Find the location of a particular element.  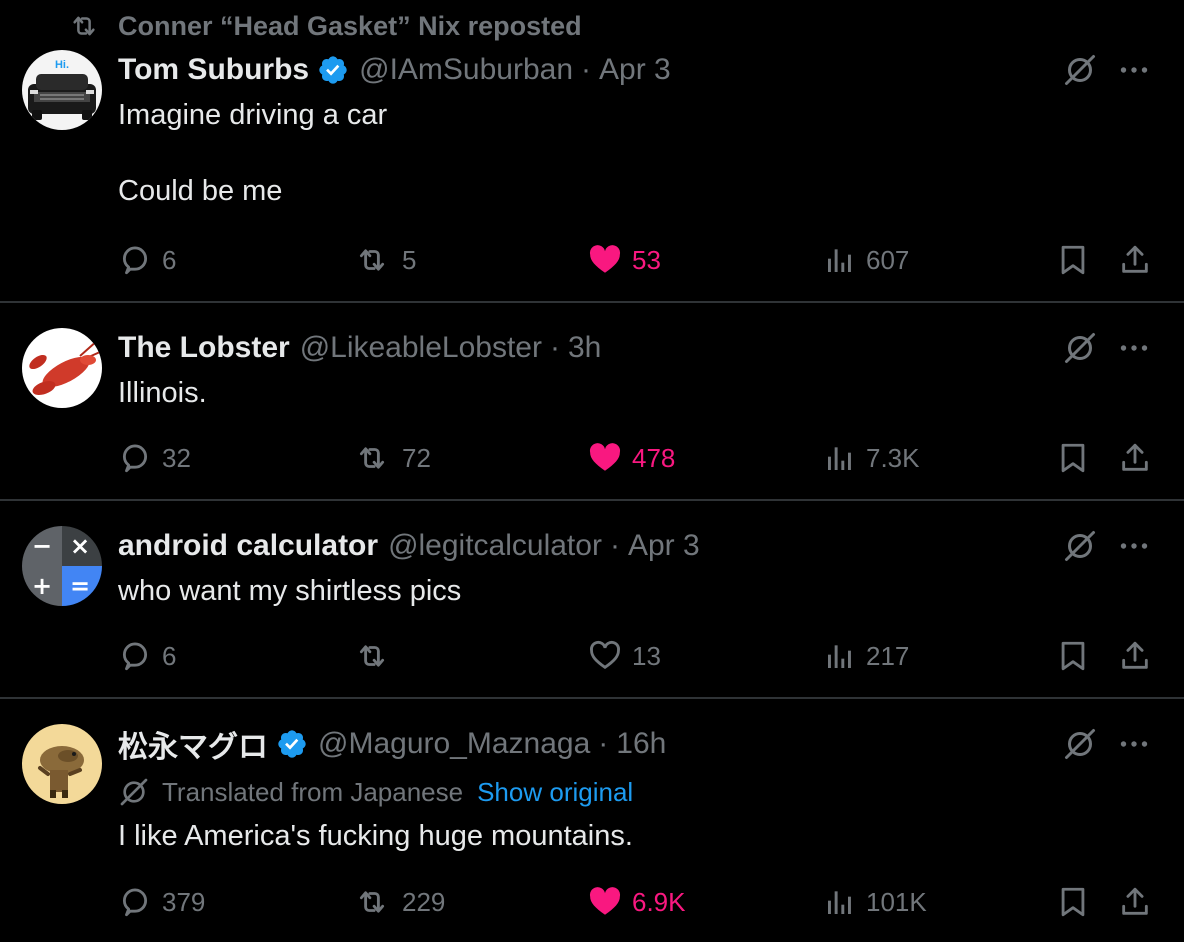

avatar-equals: = is located at coordinates (80, 586).